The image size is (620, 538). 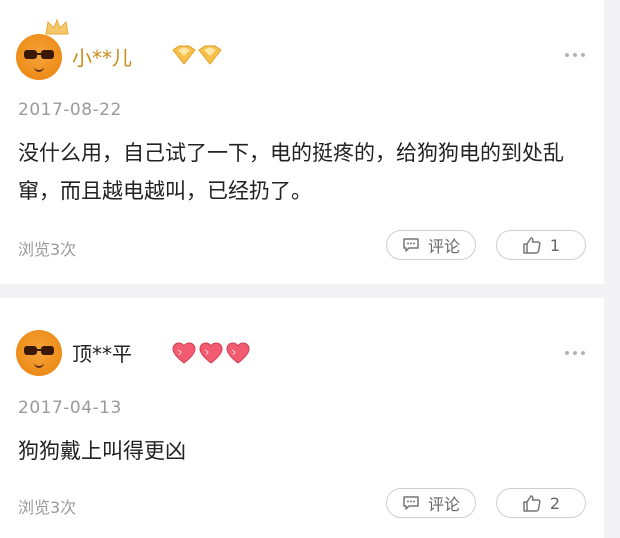 I want to click on username: 小**儿, so click(x=102, y=56).